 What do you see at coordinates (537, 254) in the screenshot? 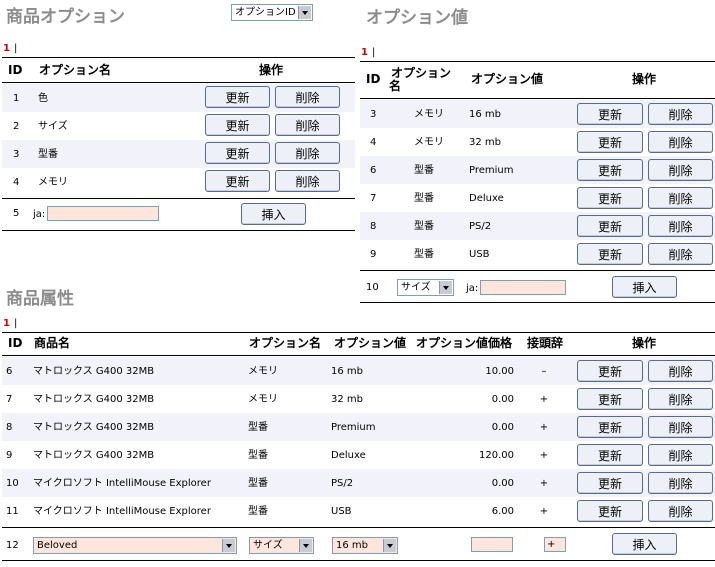
I see `table-row: 9 型番 USB 更新 削除` at bounding box center [537, 254].